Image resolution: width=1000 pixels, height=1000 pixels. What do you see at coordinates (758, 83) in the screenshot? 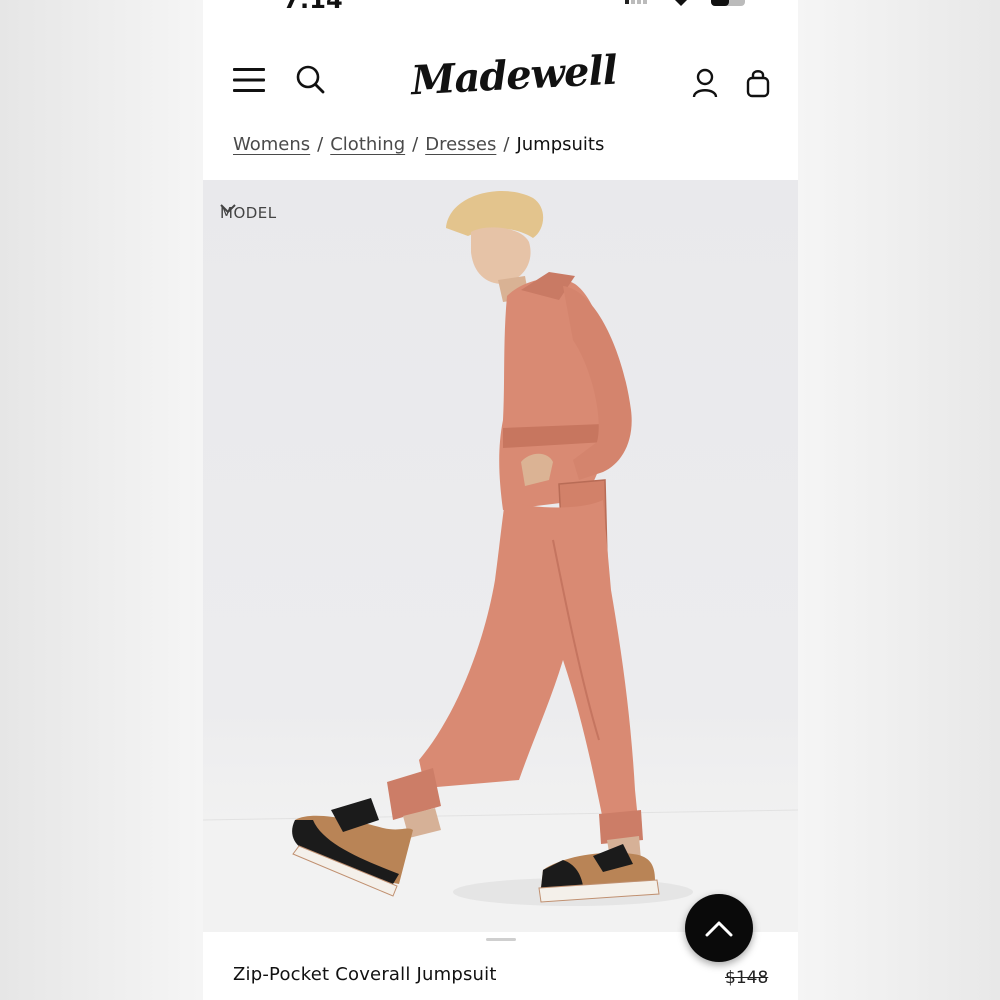
I see `bag-icon` at bounding box center [758, 83].